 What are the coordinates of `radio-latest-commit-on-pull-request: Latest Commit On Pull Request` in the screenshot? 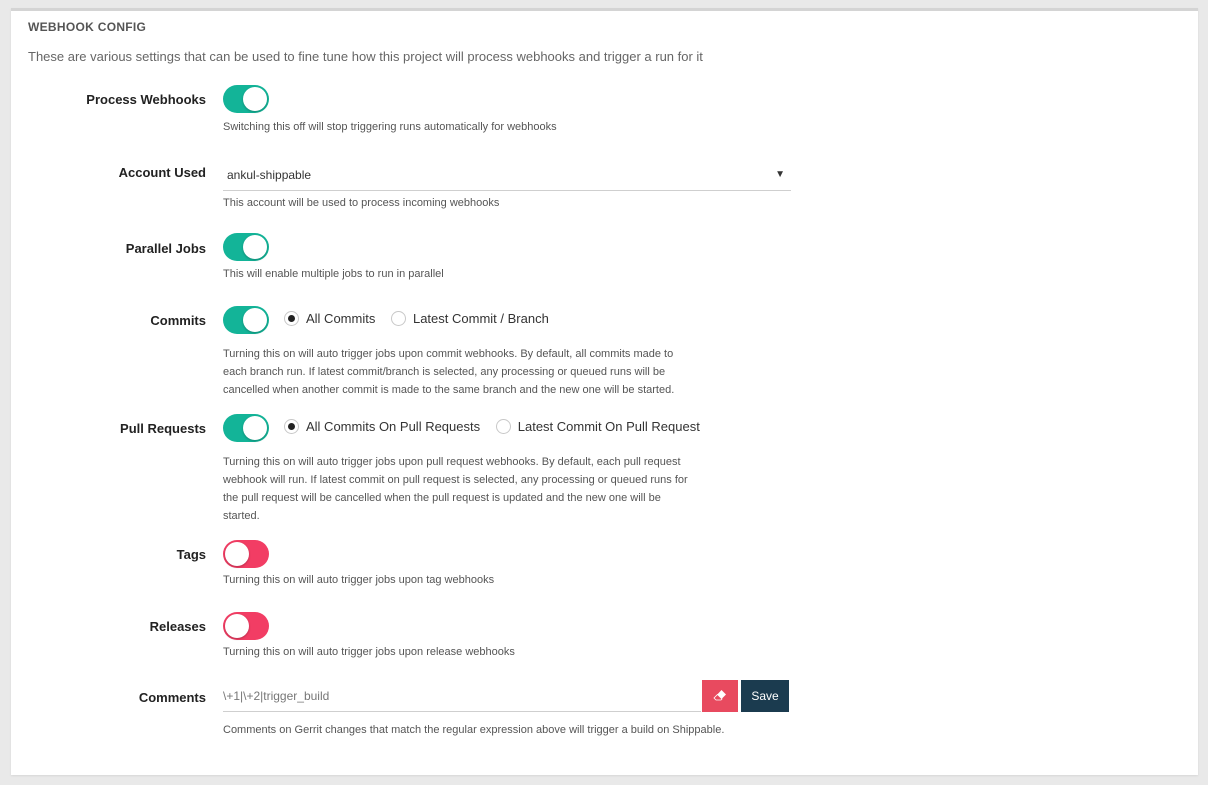 It's located at (597, 426).